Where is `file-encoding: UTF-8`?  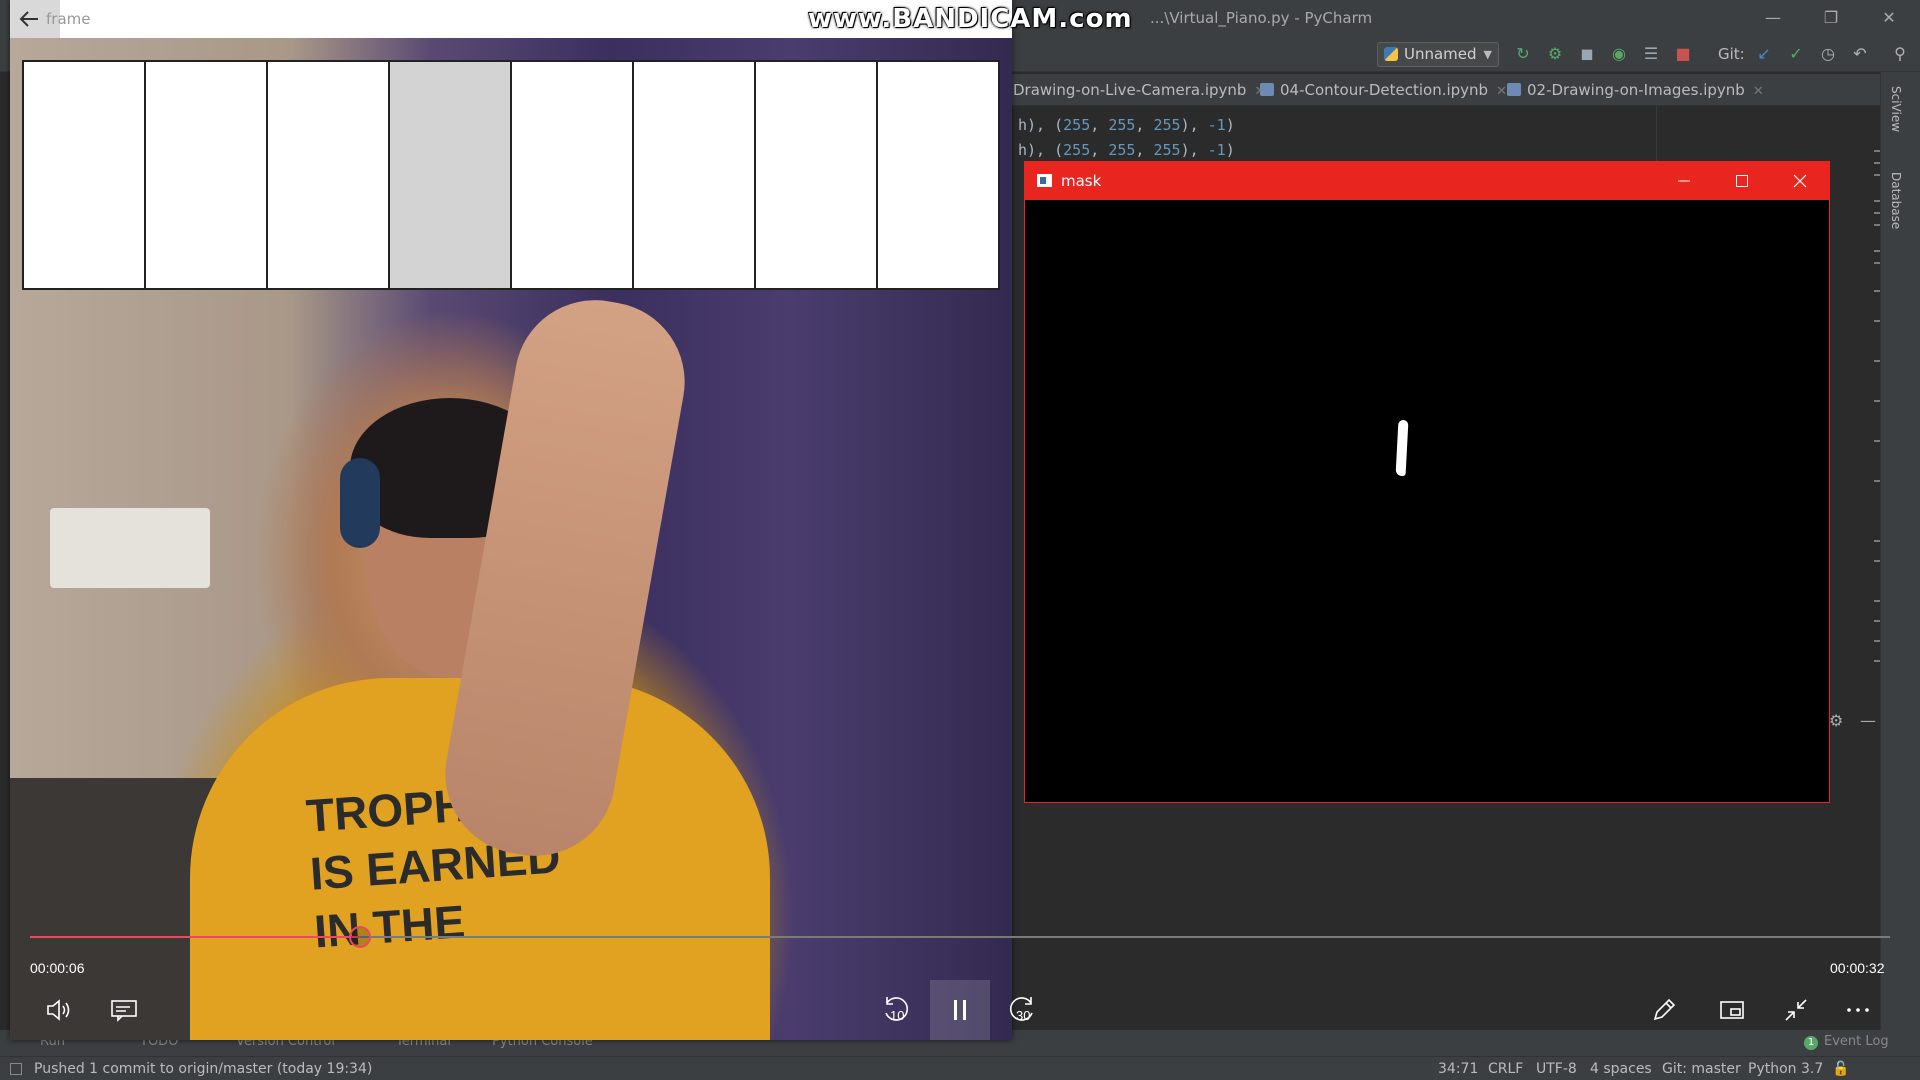
file-encoding: UTF-8 is located at coordinates (1556, 1069).